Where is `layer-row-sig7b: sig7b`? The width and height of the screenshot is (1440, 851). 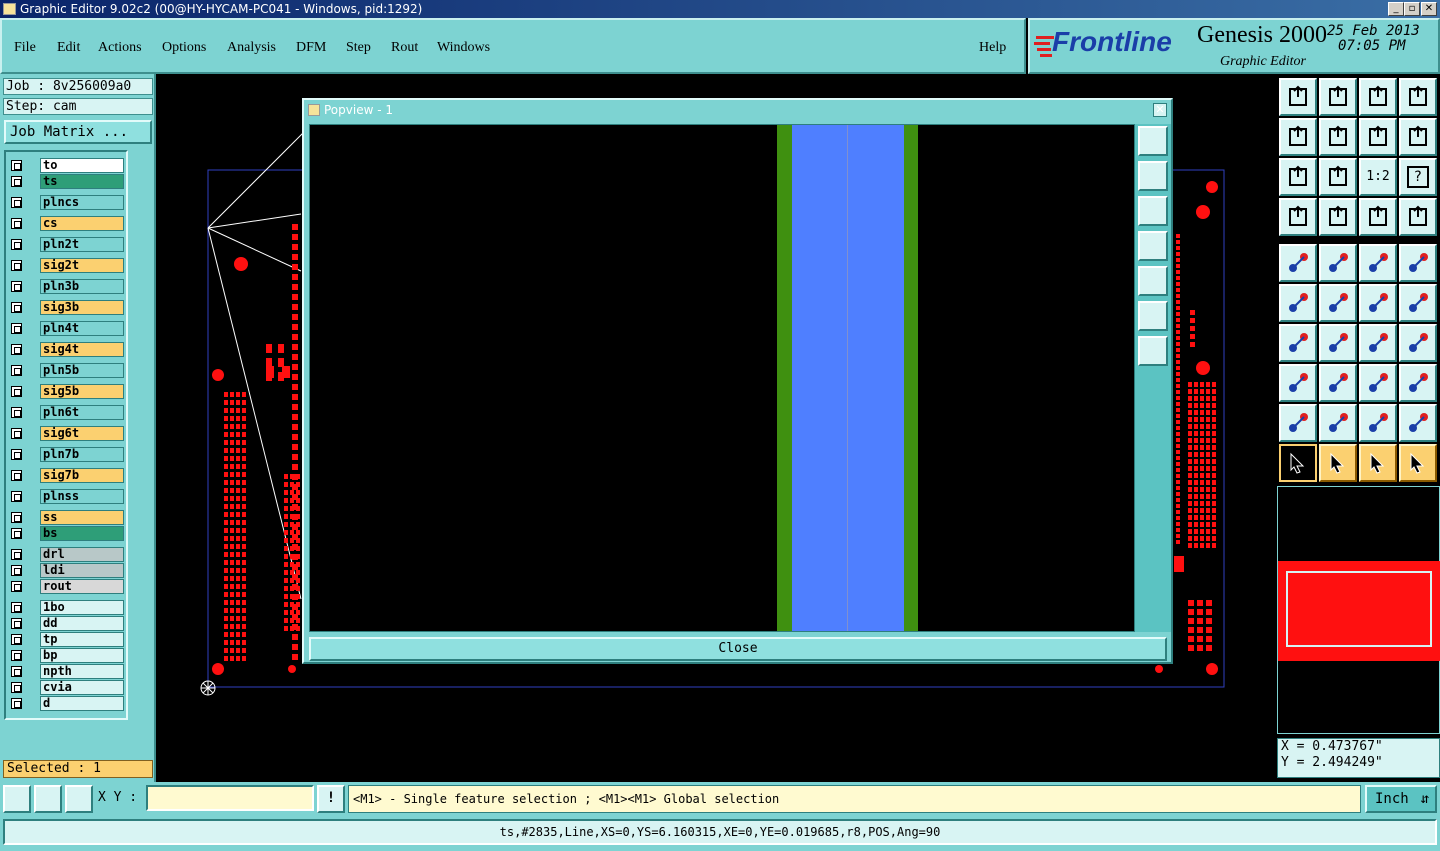
layer-row-sig7b: sig7b is located at coordinates (69, 475).